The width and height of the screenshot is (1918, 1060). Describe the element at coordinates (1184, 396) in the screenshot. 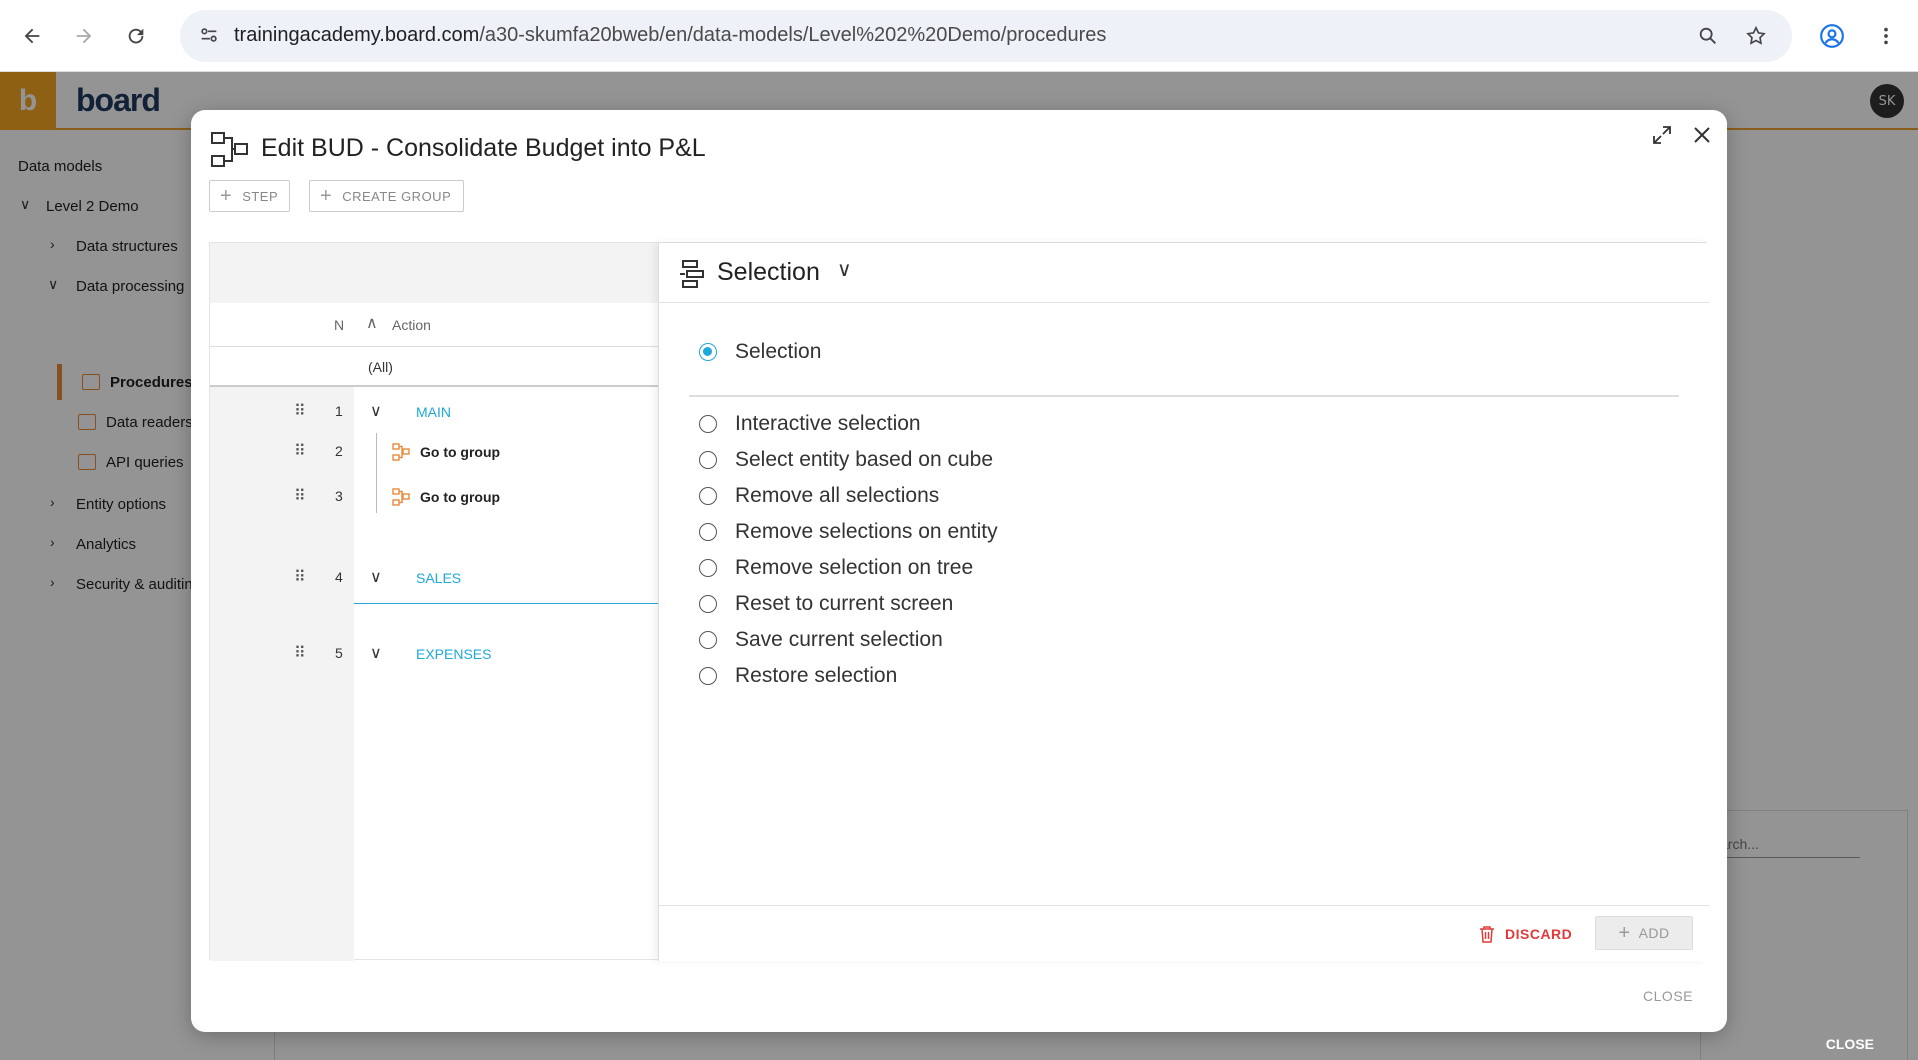

I see `divider` at that location.